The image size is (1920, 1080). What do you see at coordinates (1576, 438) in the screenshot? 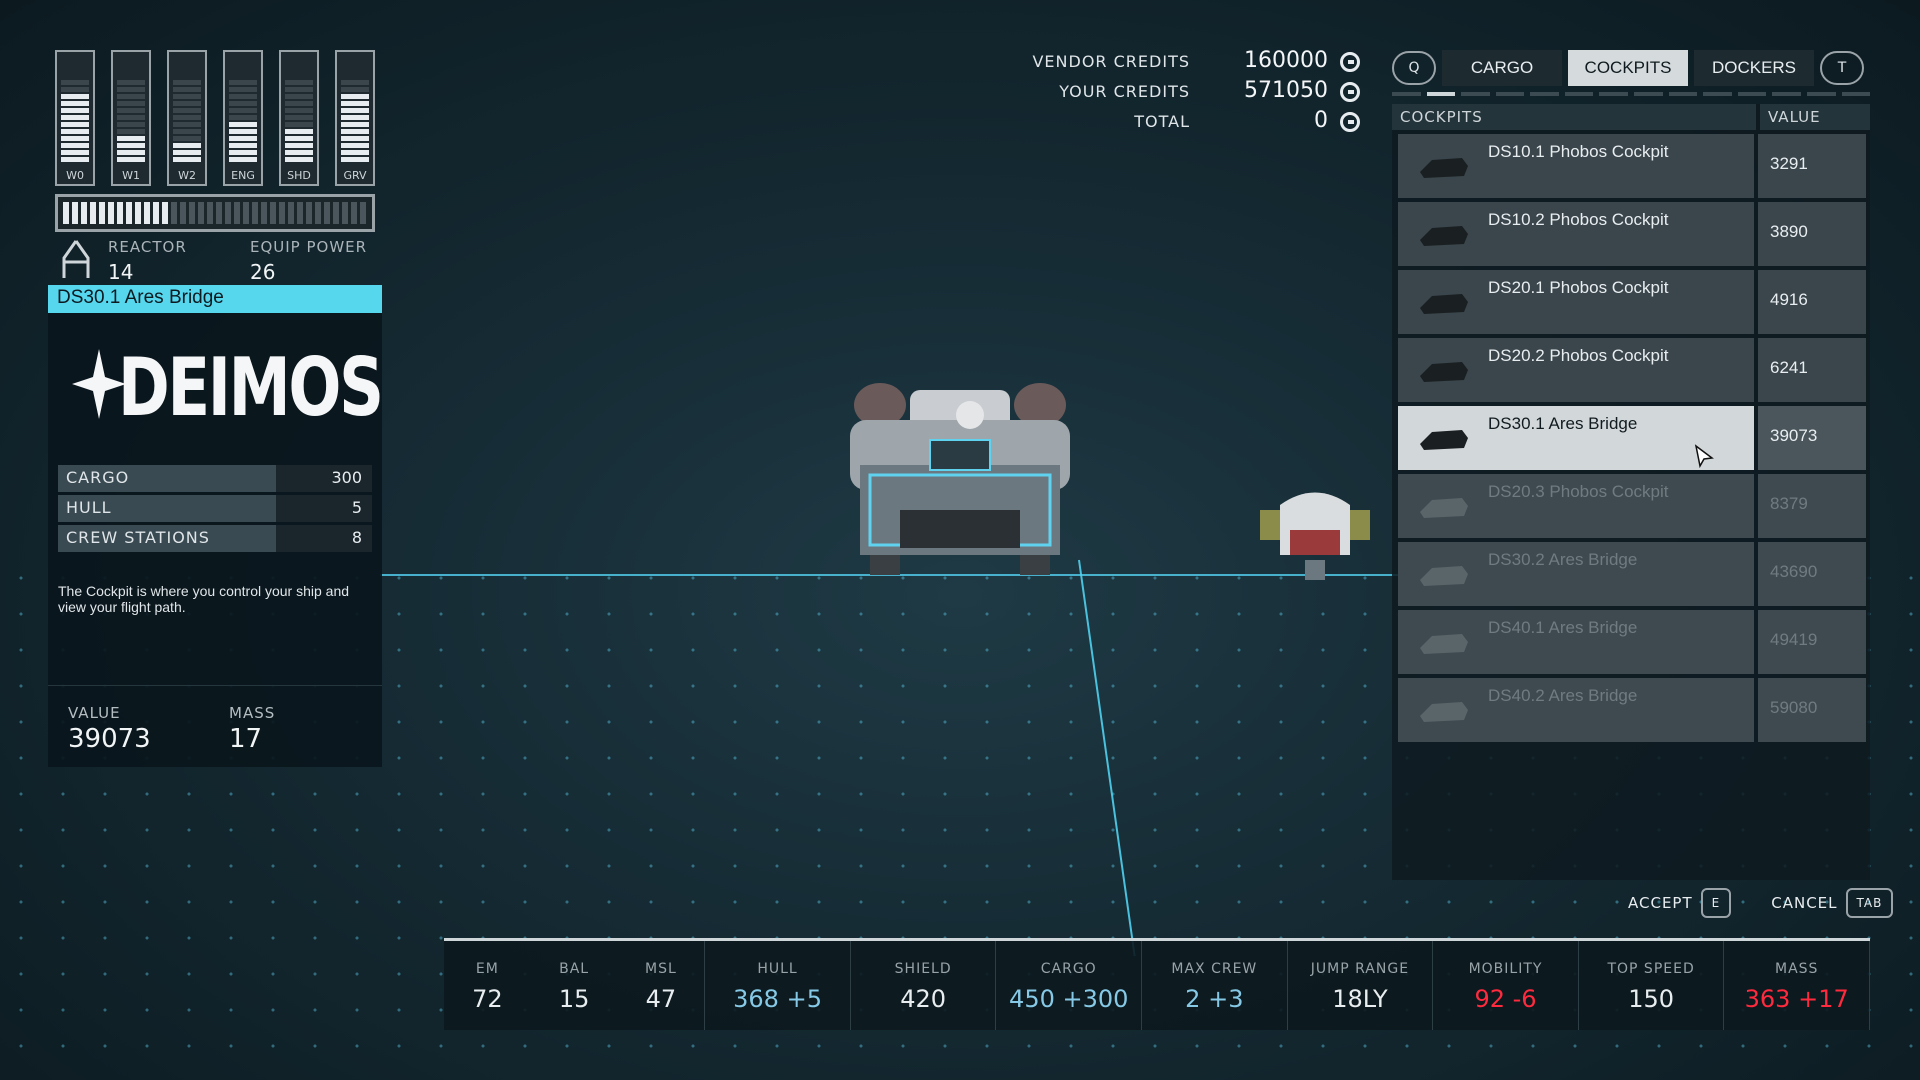
I see `item-name-cell: DS30.1 Ares Bridge` at bounding box center [1576, 438].